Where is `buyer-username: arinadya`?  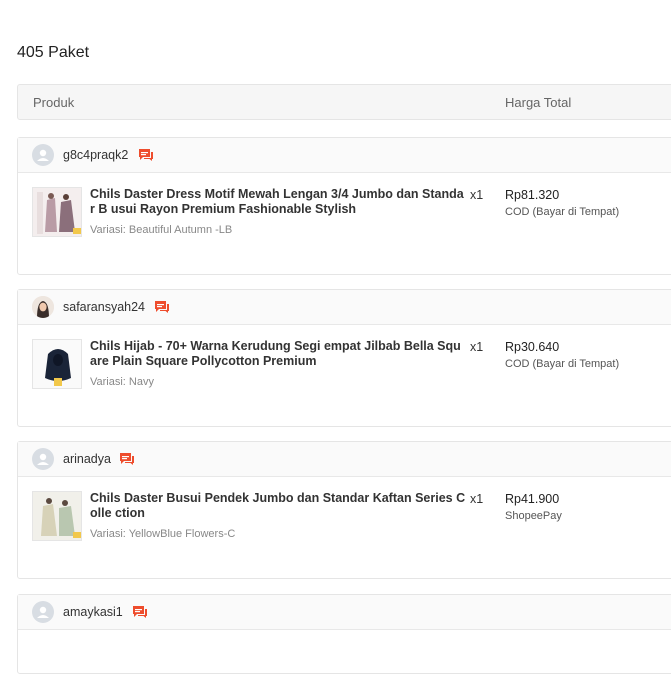 buyer-username: arinadya is located at coordinates (87, 459).